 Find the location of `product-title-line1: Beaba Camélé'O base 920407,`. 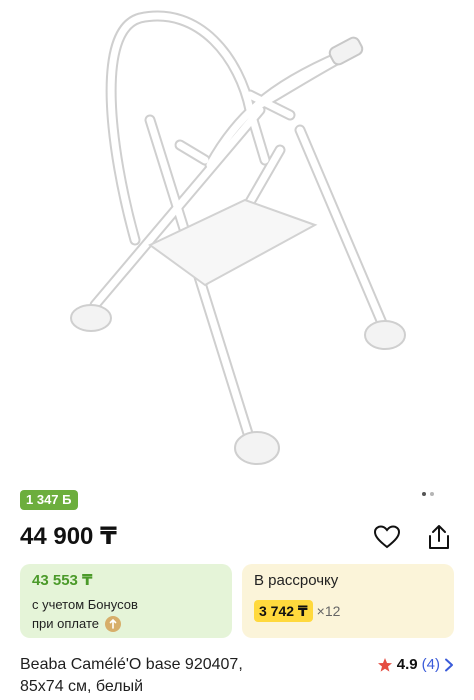

product-title-line1: Beaba Camélé'O base 920407, is located at coordinates (131, 664).